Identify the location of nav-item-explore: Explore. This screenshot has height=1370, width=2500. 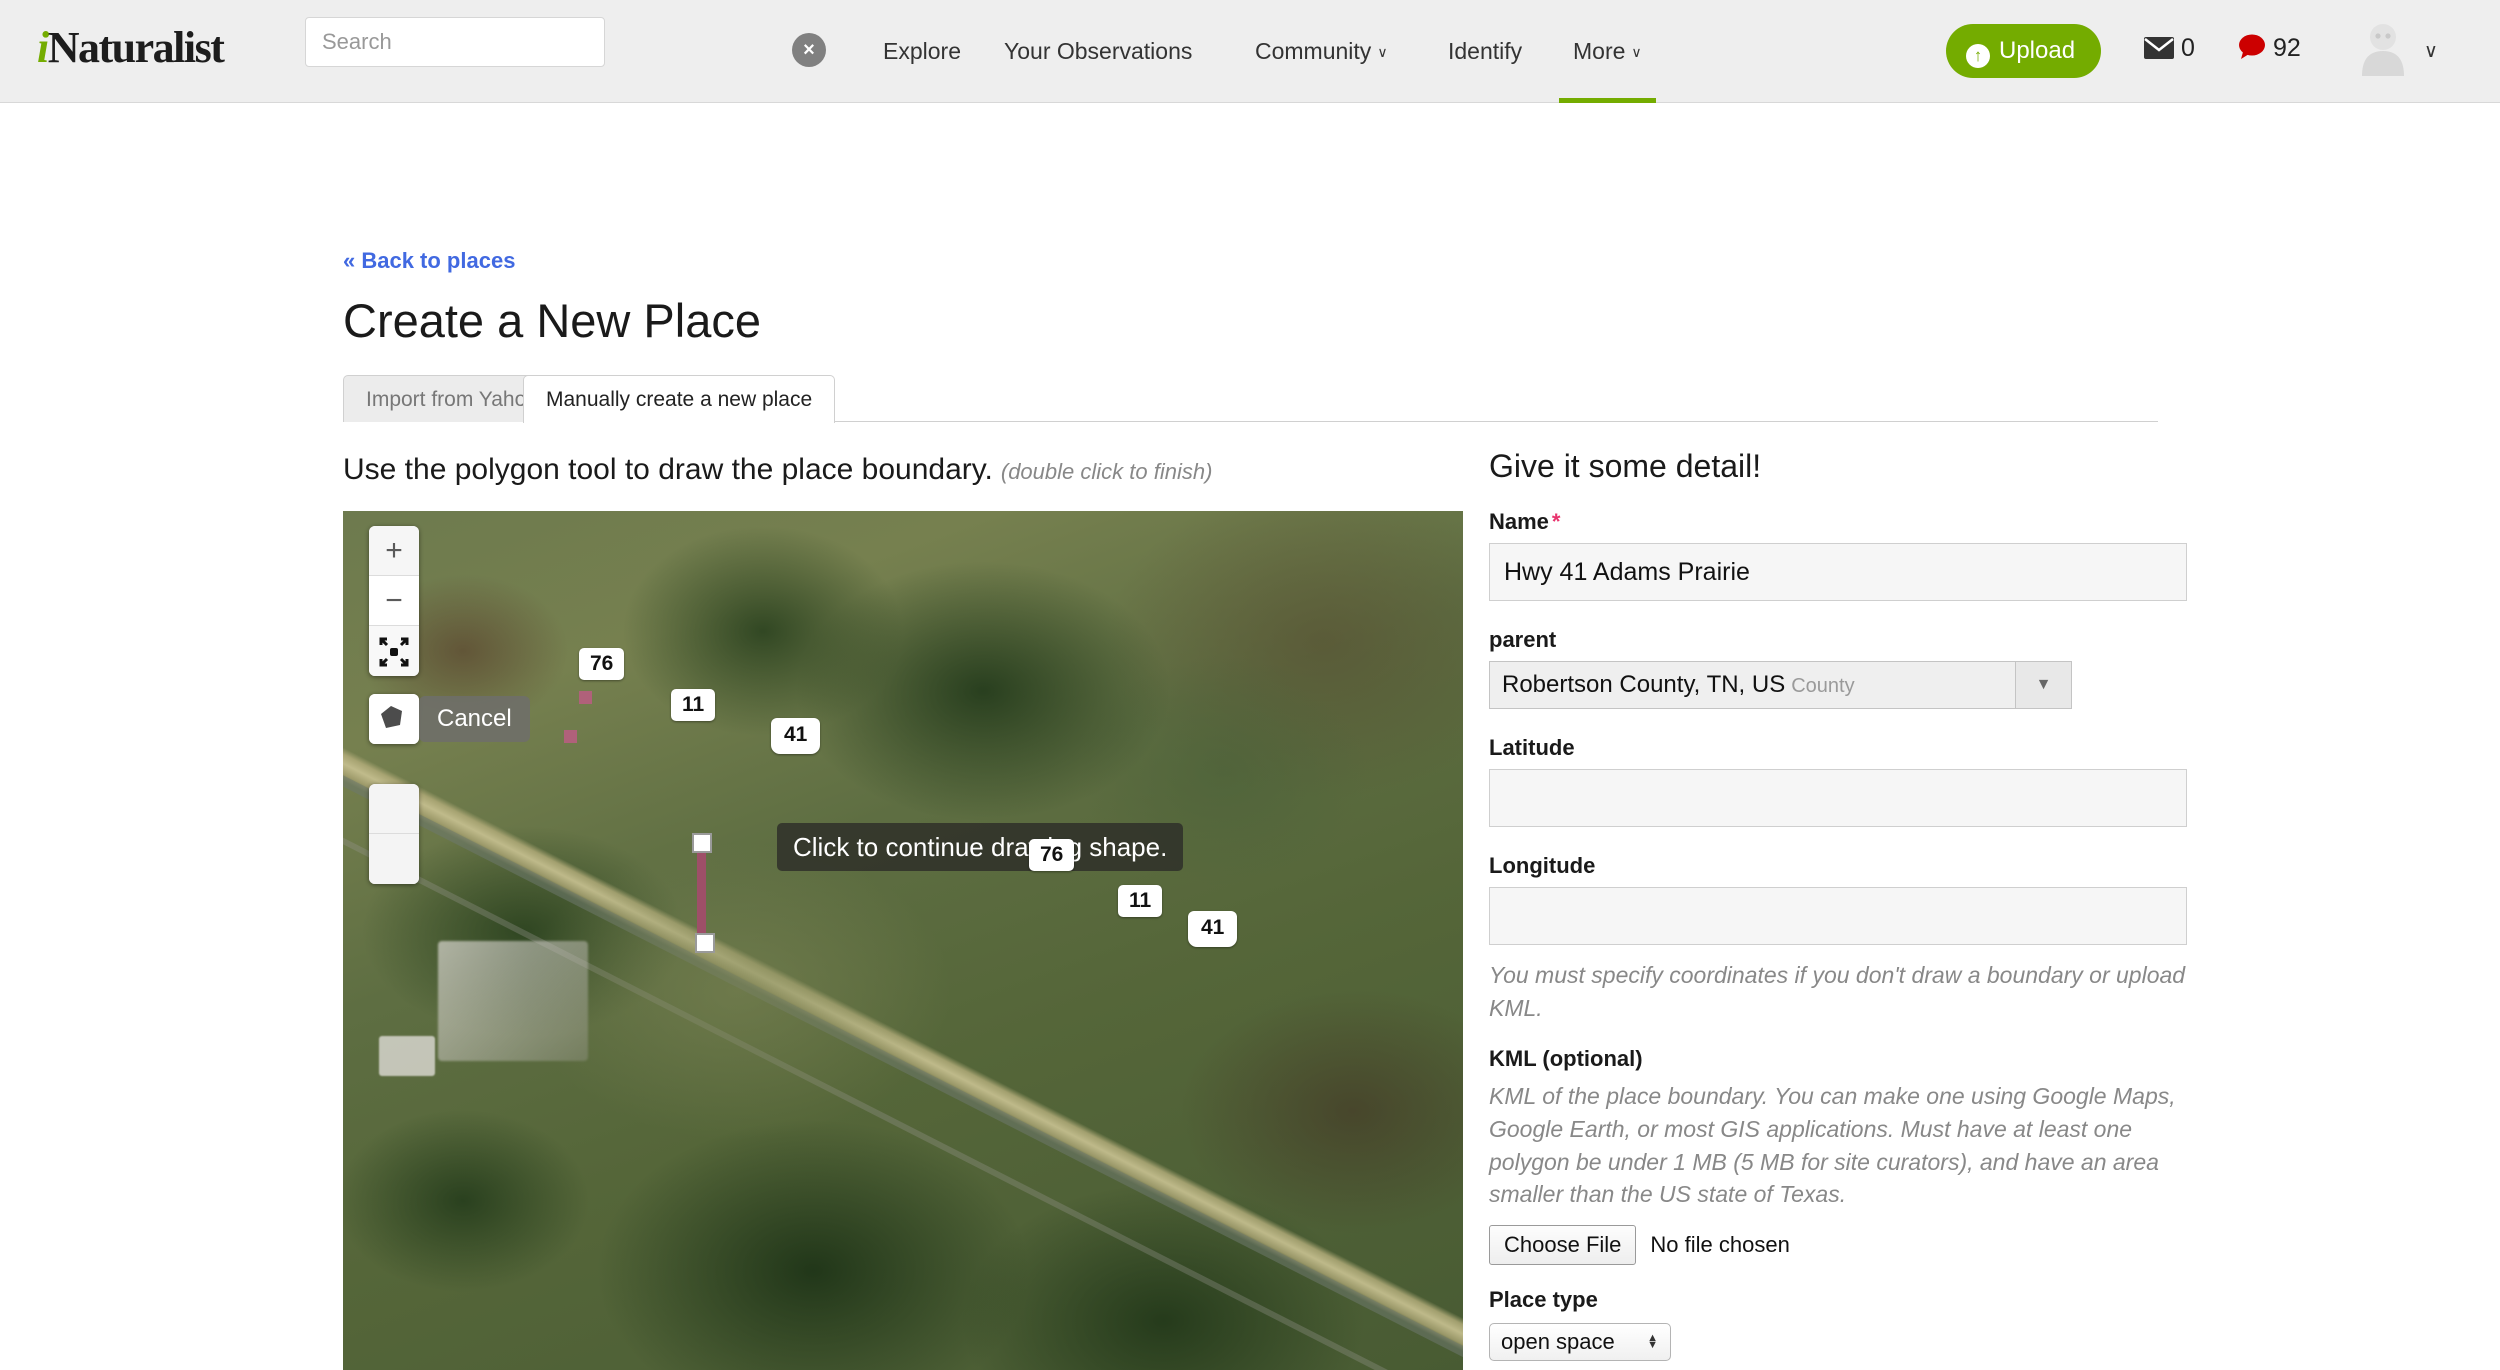
(922, 51).